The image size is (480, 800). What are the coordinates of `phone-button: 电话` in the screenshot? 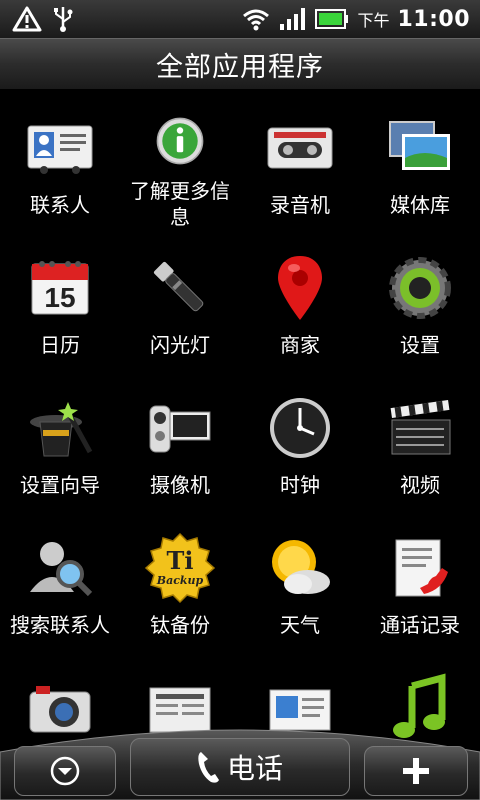 It's located at (240, 767).